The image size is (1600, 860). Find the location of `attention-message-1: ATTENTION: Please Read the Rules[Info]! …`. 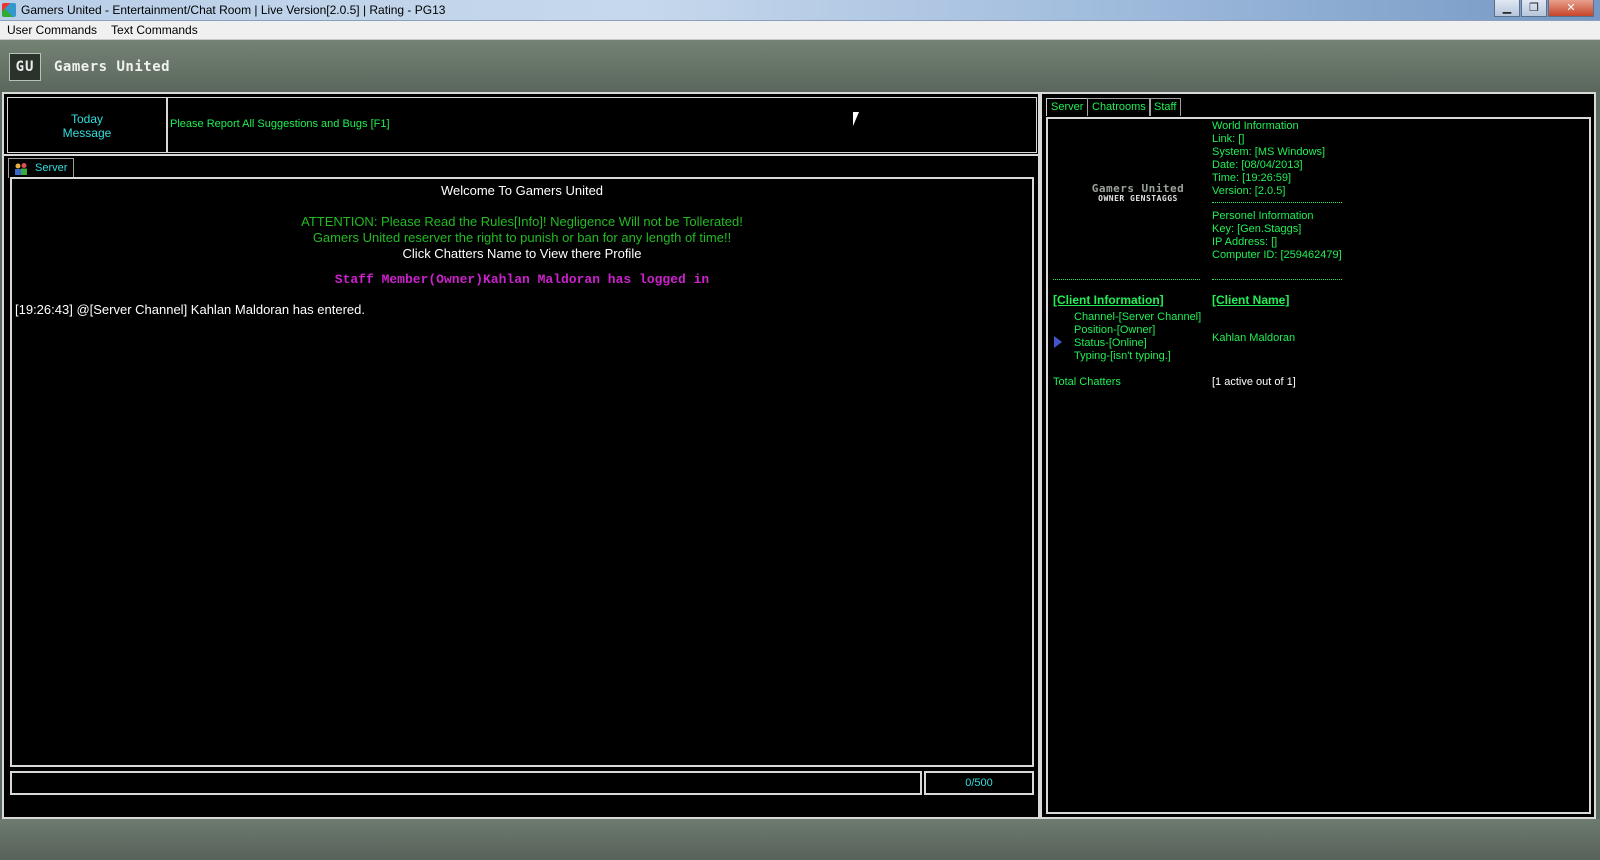

attention-message-1: ATTENTION: Please Read the Rules[Info]! … is located at coordinates (522, 221).